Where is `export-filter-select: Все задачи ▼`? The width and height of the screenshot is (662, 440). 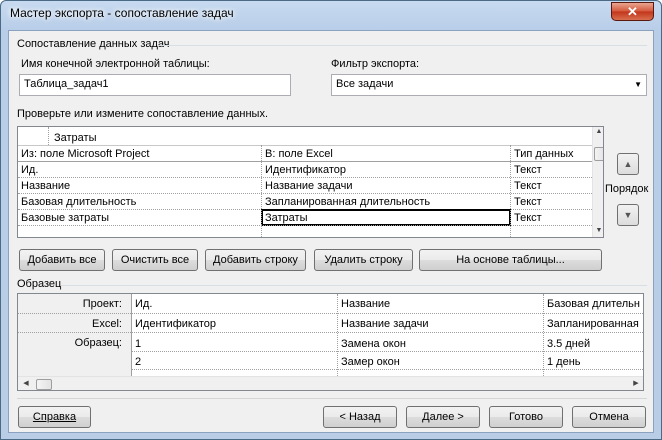
export-filter-select: Все задачи ▼ is located at coordinates (489, 85).